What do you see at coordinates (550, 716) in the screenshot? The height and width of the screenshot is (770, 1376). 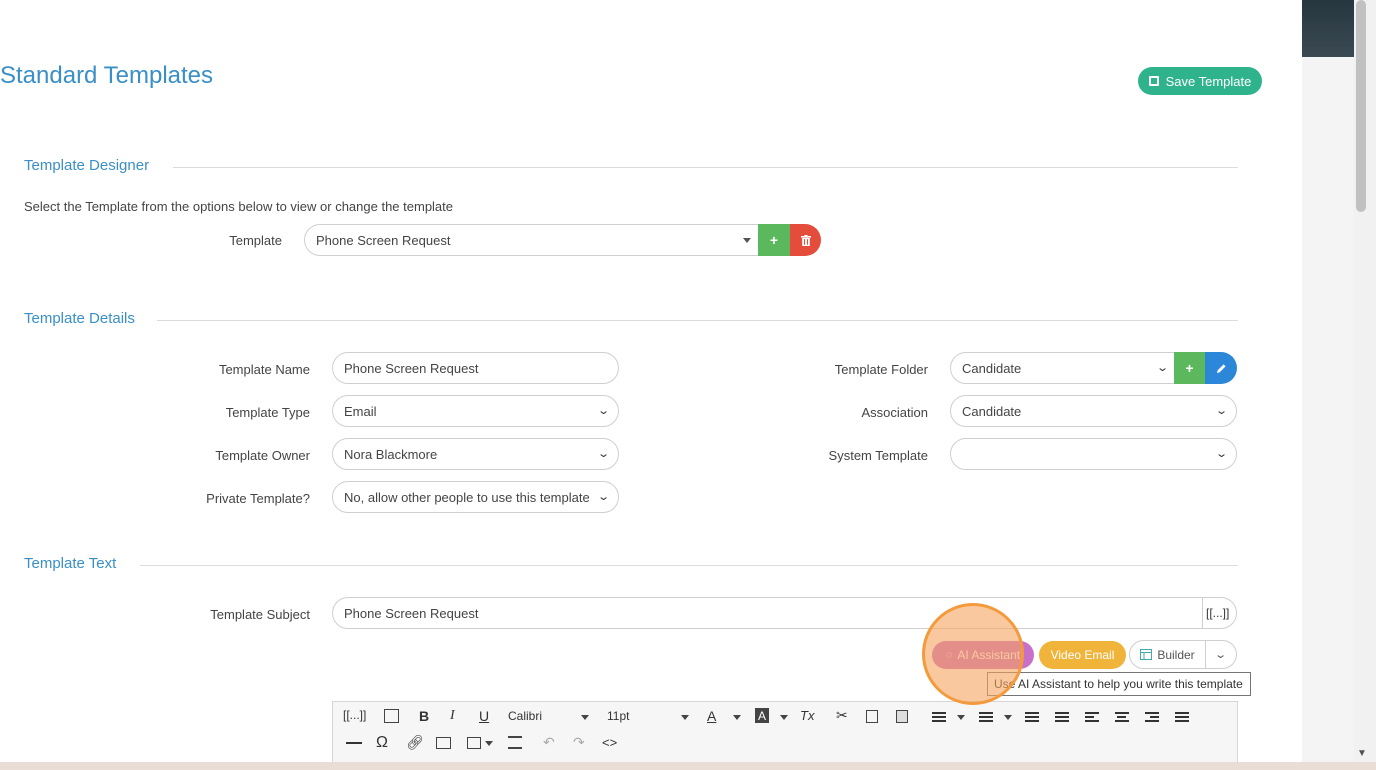 I see `font-family-select: Calibri` at bounding box center [550, 716].